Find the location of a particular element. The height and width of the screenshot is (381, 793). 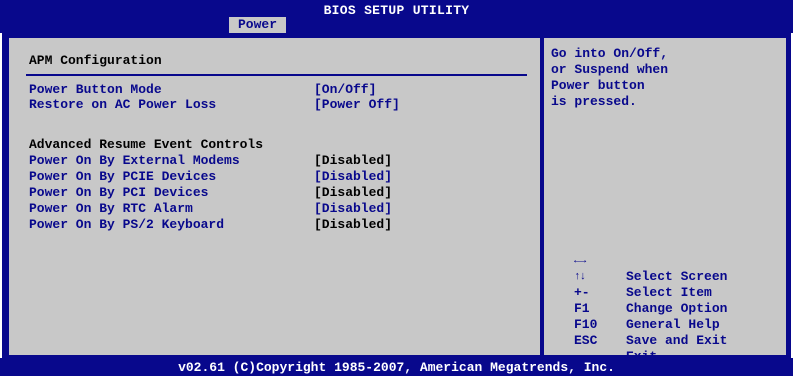

key-label: ESC is located at coordinates (586, 340).